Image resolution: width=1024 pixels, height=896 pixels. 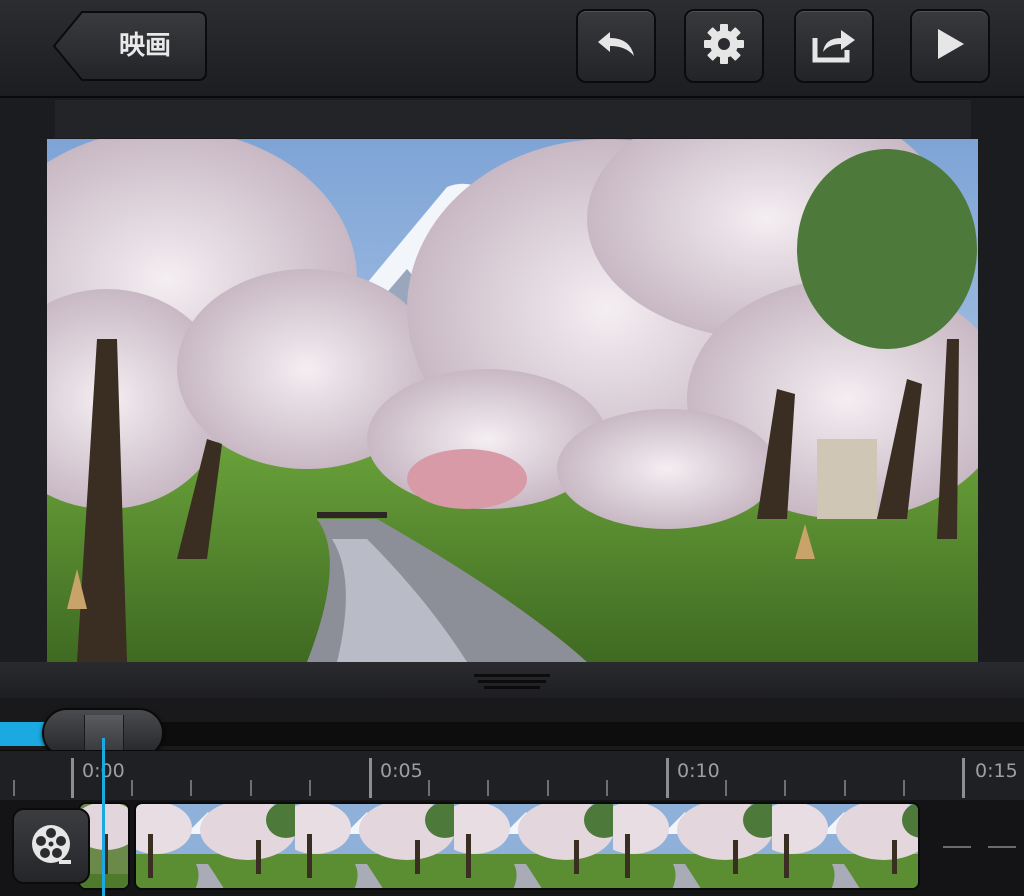 I want to click on stage-top-panel, so click(x=513, y=119).